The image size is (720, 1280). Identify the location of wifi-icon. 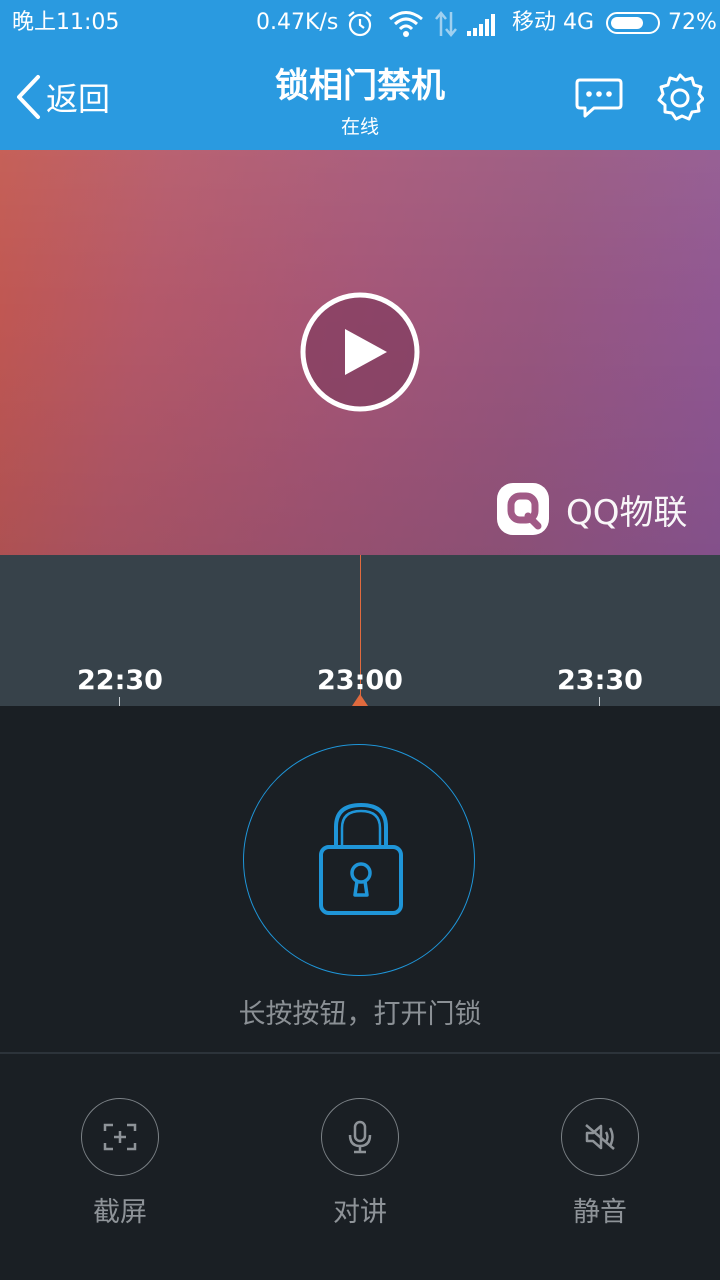
(406, 24).